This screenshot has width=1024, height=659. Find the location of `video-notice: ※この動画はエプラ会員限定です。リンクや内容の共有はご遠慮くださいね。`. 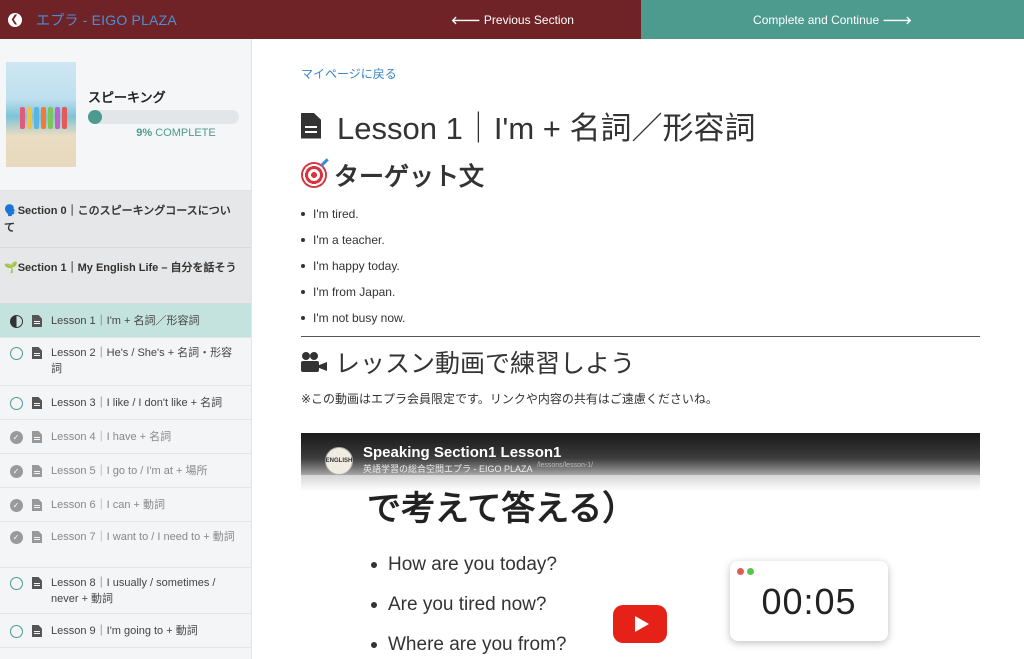

video-notice: ※この動画はエプラ会員限定です。リンクや内容の共有はご遠慮くださいね。 is located at coordinates (509, 399).